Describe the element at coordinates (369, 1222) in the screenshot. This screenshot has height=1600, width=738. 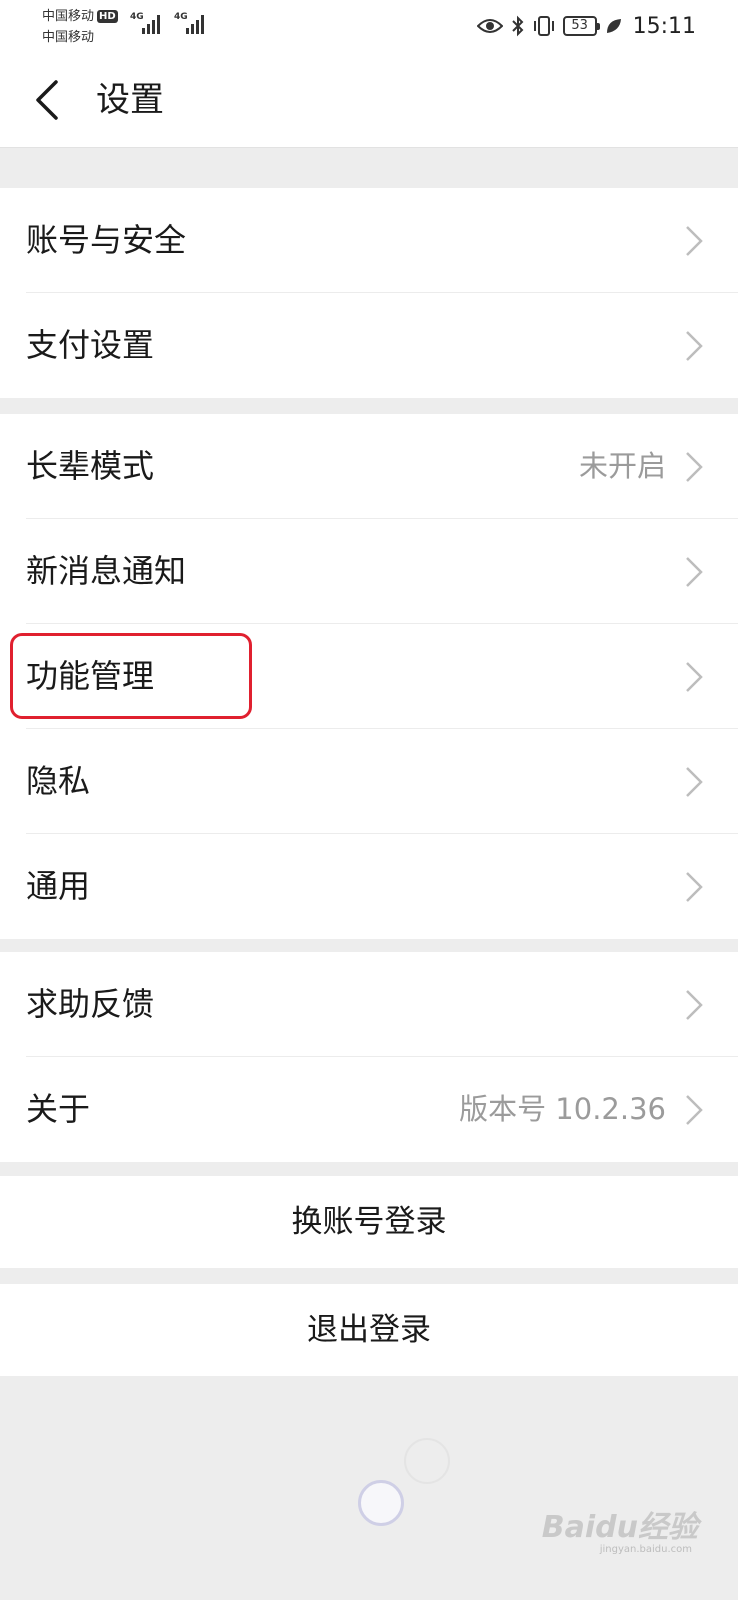
I see `switch-account-button: 换账号登录` at that location.